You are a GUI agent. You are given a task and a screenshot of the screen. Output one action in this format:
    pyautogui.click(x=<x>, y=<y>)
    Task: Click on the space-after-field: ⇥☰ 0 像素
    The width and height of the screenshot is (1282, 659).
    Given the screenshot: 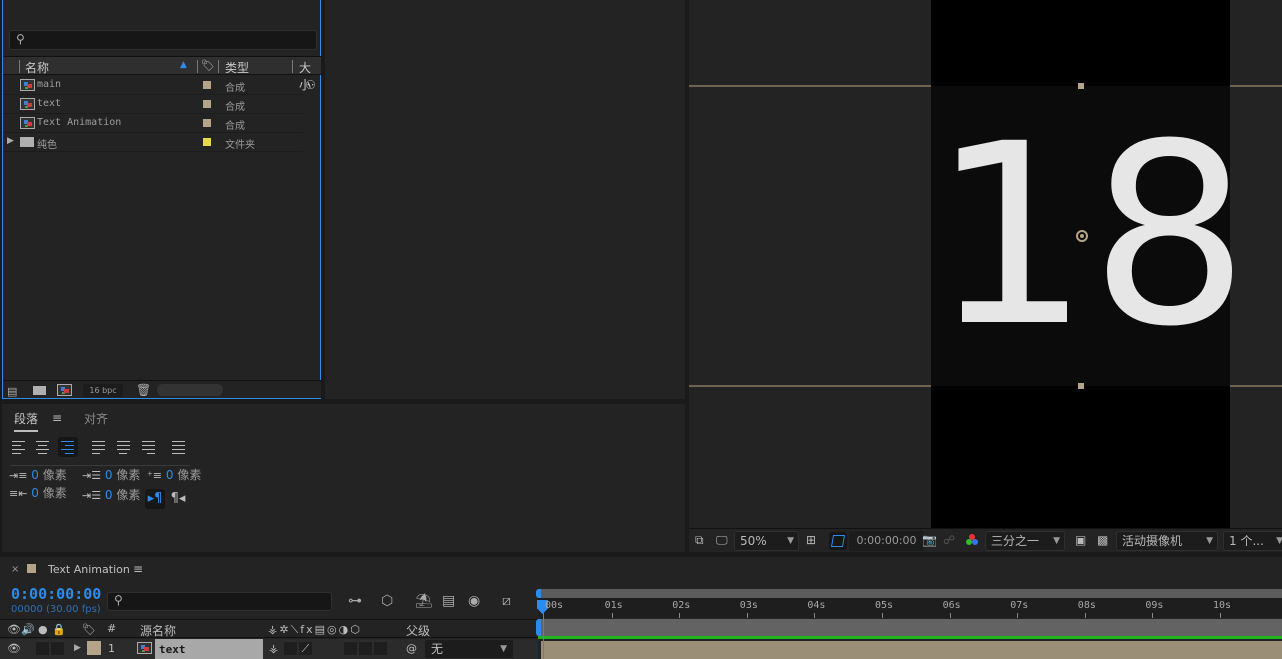 What is the action you would take?
    pyautogui.click(x=111, y=494)
    